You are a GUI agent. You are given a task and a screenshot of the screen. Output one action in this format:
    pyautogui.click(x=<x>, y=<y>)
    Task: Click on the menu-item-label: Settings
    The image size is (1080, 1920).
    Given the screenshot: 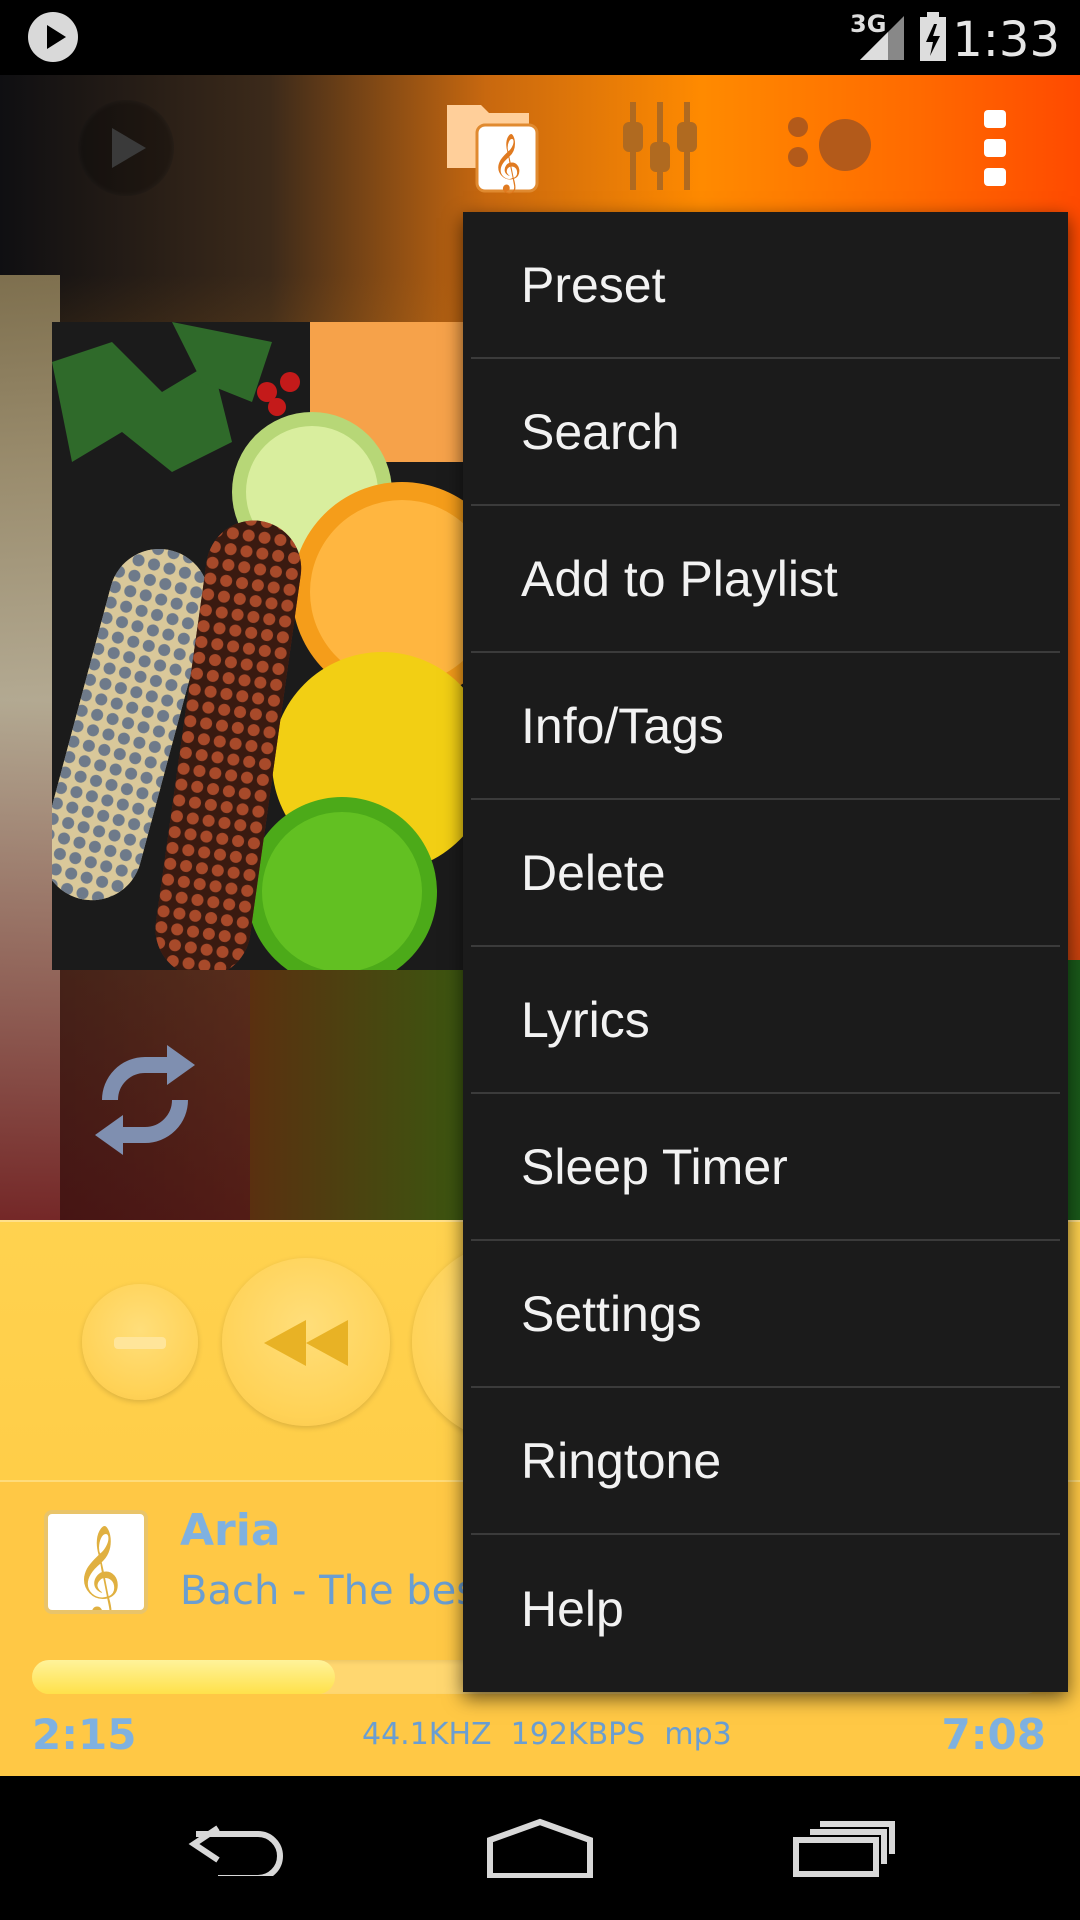 What is the action you would take?
    pyautogui.click(x=611, y=1313)
    